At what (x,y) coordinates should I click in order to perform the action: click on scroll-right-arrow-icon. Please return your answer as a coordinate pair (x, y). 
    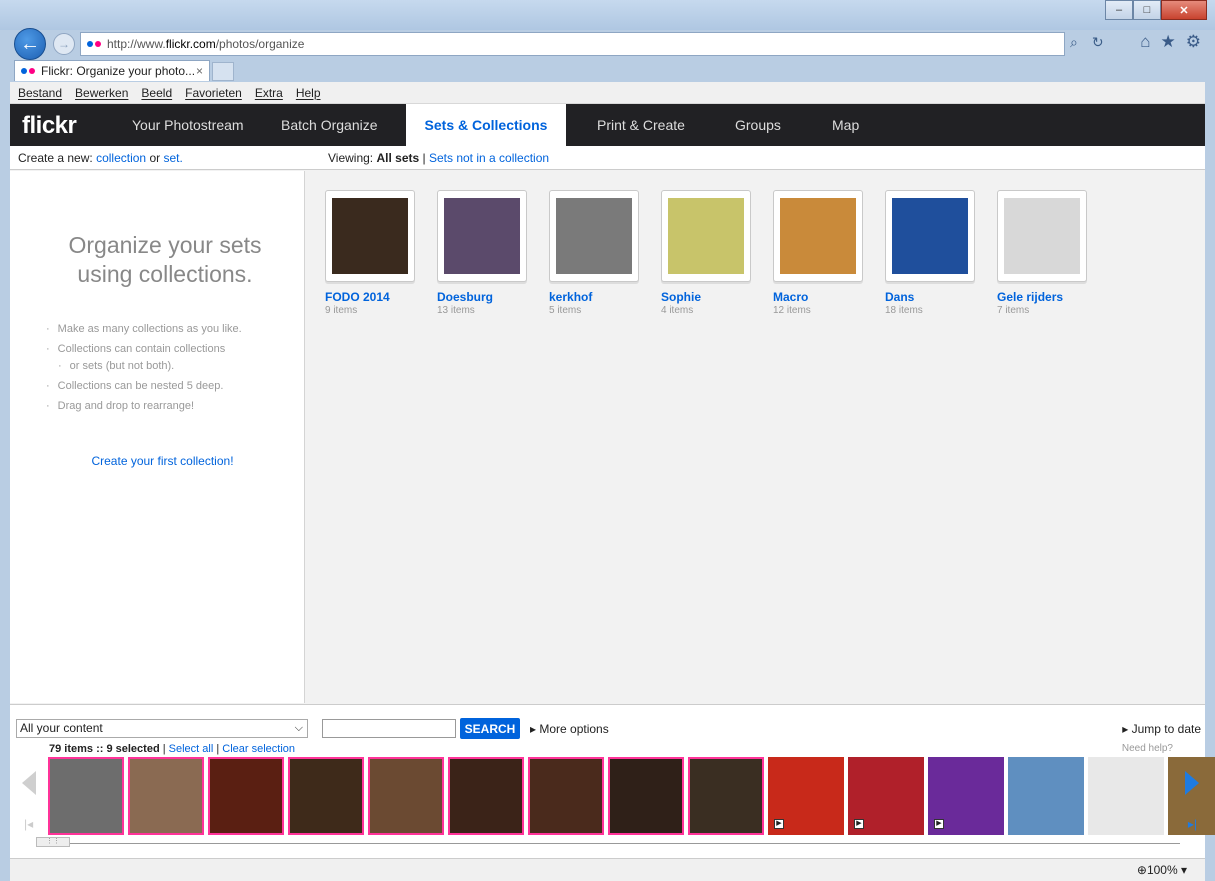
    Looking at the image, I should click on (1192, 783).